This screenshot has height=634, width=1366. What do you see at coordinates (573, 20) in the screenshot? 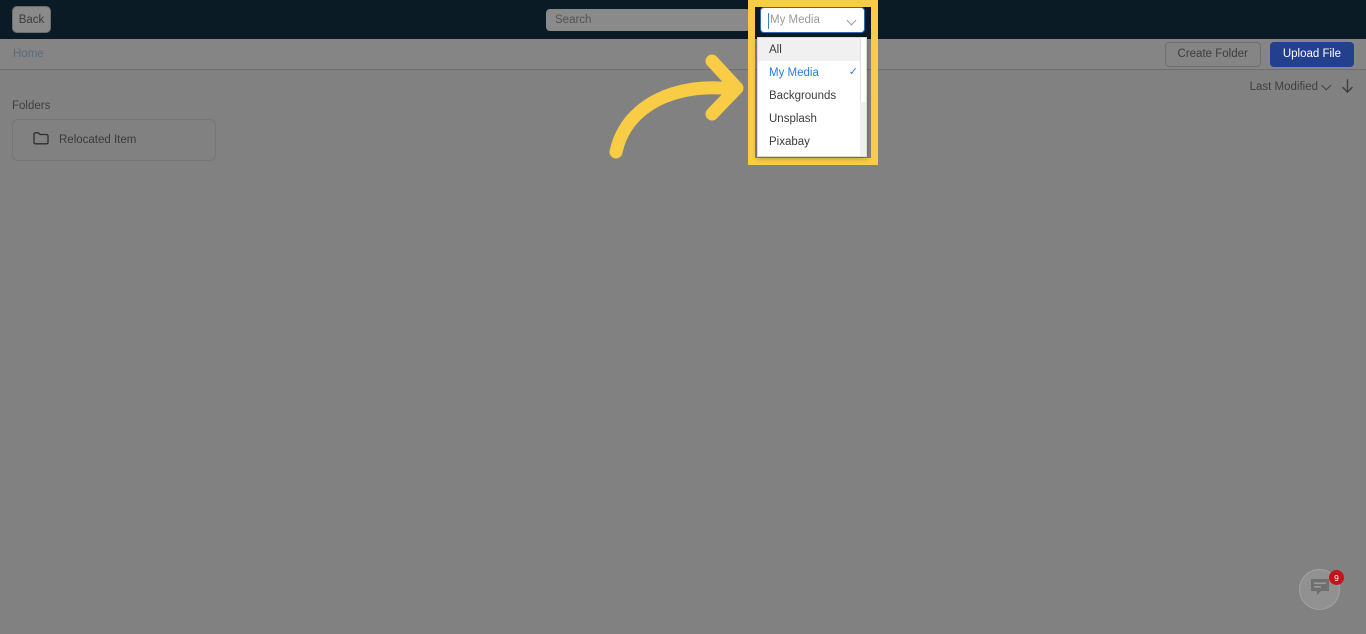
I see `search-placeholder: Search` at bounding box center [573, 20].